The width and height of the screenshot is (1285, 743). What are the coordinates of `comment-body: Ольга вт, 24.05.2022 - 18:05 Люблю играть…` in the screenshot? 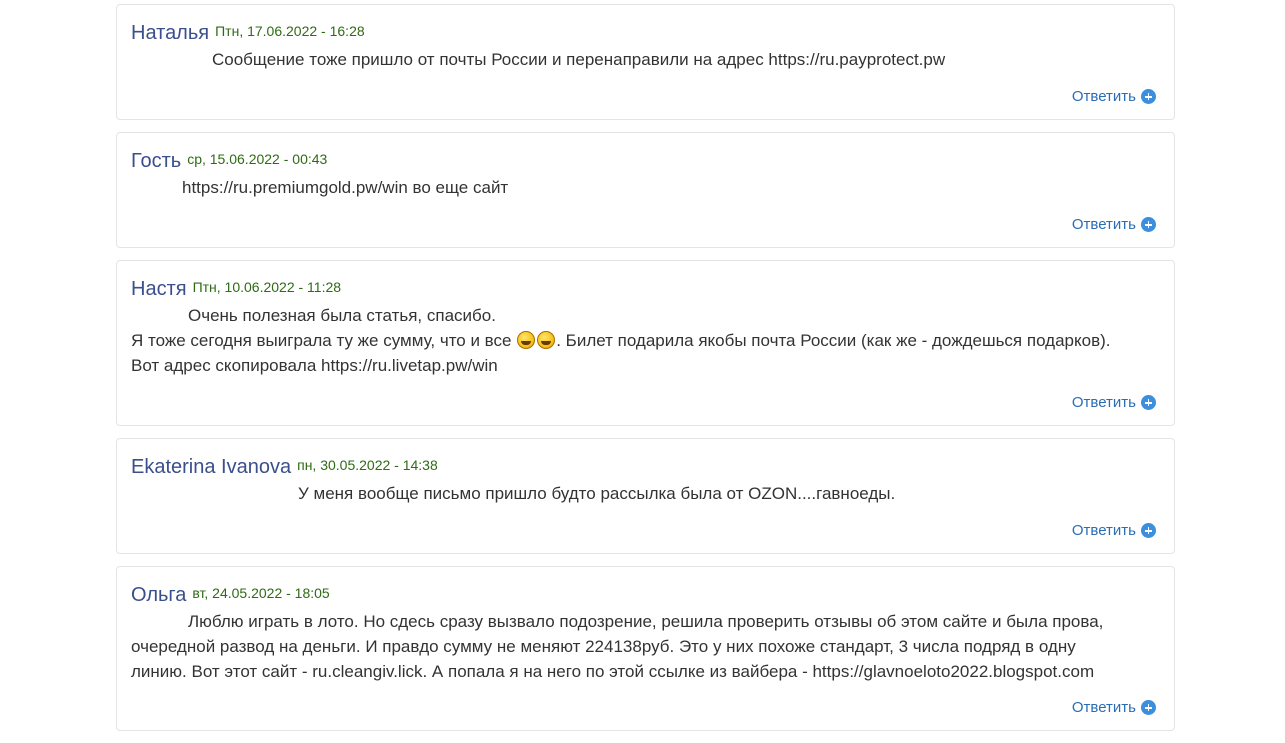 It's located at (645, 633).